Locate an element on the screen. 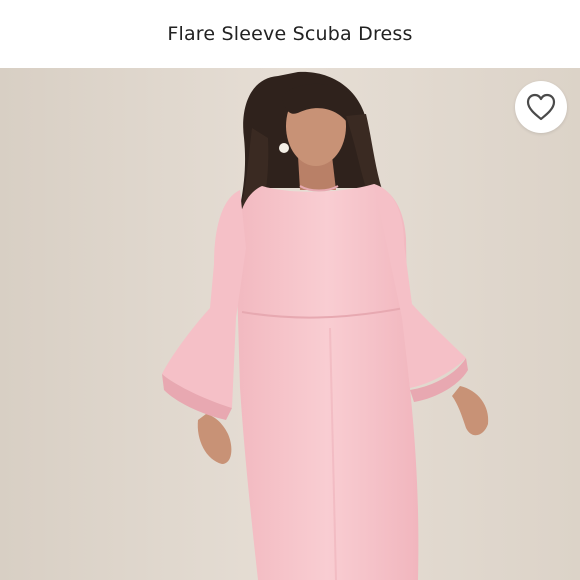  product-title: Flare Sleeve Scuba Dress is located at coordinates (290, 34).